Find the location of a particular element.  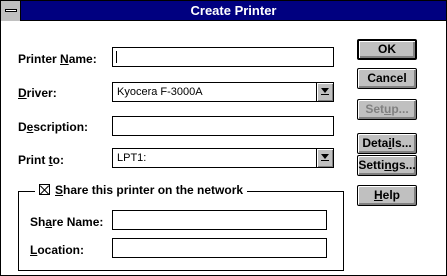

print-to-dropdown-arrow-icon is located at coordinates (324, 158).